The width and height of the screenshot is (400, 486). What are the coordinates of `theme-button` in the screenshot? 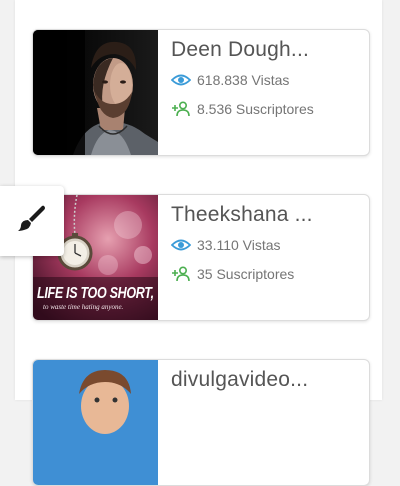 It's located at (32, 221).